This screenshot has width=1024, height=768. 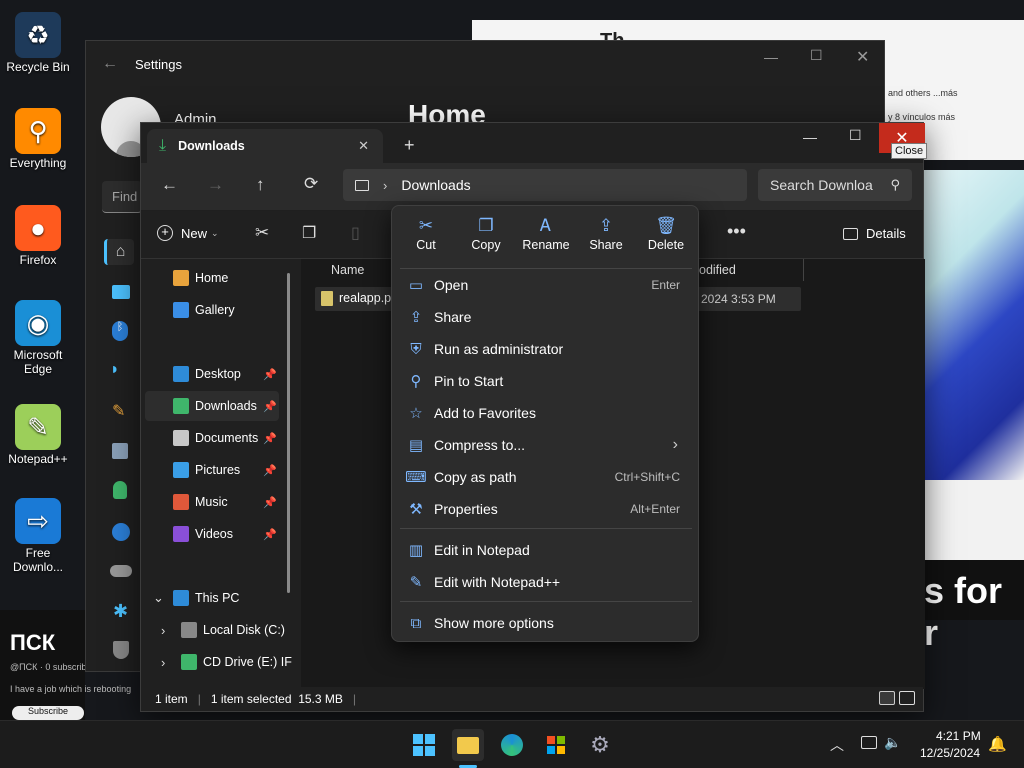 What do you see at coordinates (545, 509) in the screenshot?
I see `menu-item-properties: ⚒ Properties Alt+Enter` at bounding box center [545, 509].